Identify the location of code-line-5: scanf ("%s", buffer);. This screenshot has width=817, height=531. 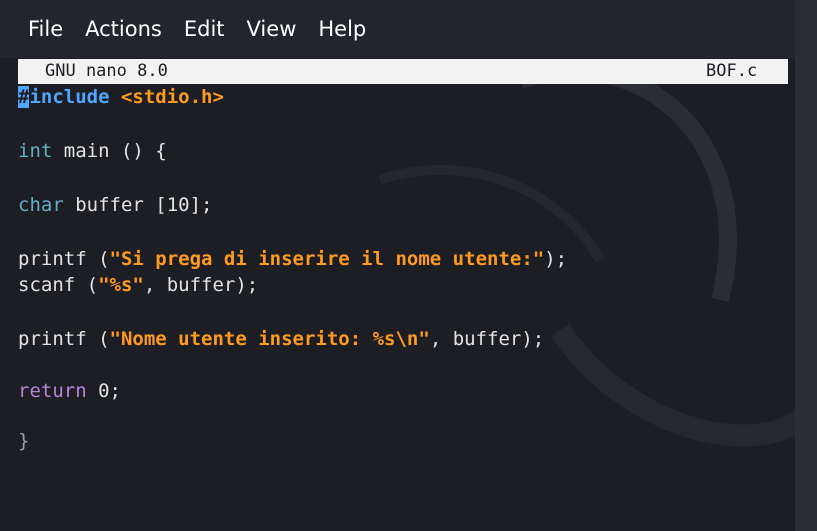
(138, 285).